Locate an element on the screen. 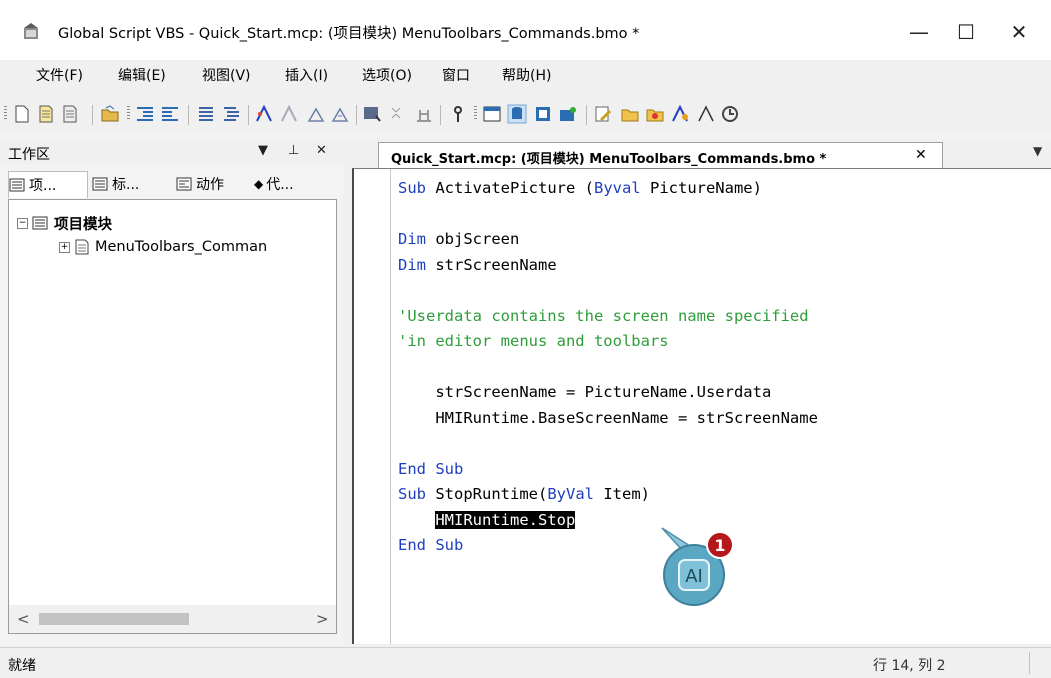 This screenshot has height=678, width=1051. scroll-right-icon: > is located at coordinates (322, 619).